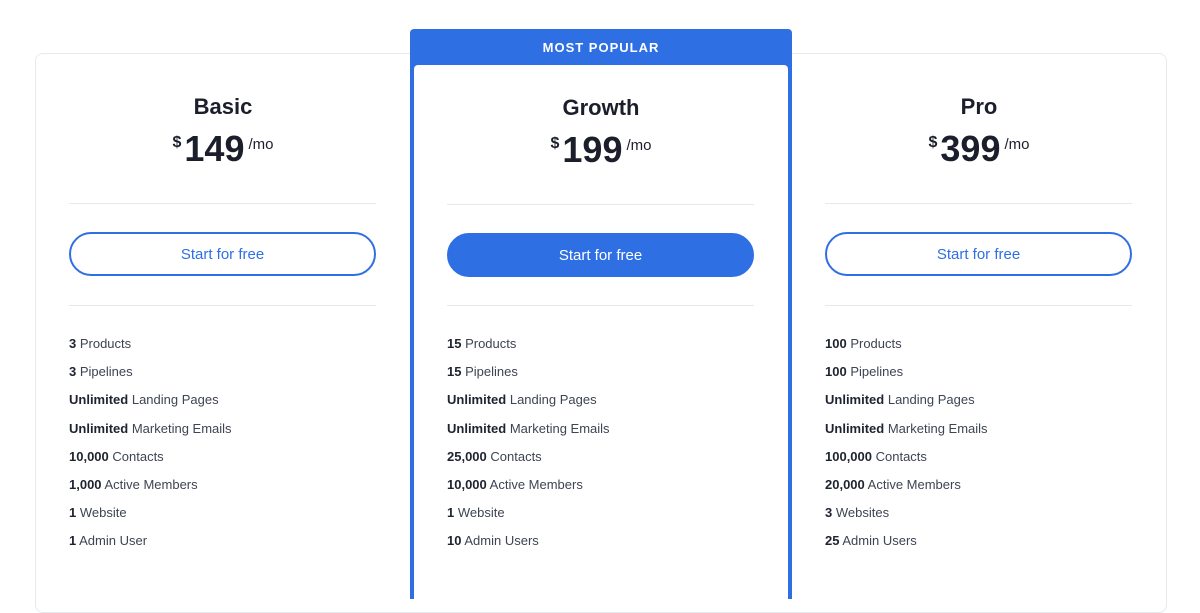  What do you see at coordinates (108, 541) in the screenshot?
I see `list-item: 1 Admin User` at bounding box center [108, 541].